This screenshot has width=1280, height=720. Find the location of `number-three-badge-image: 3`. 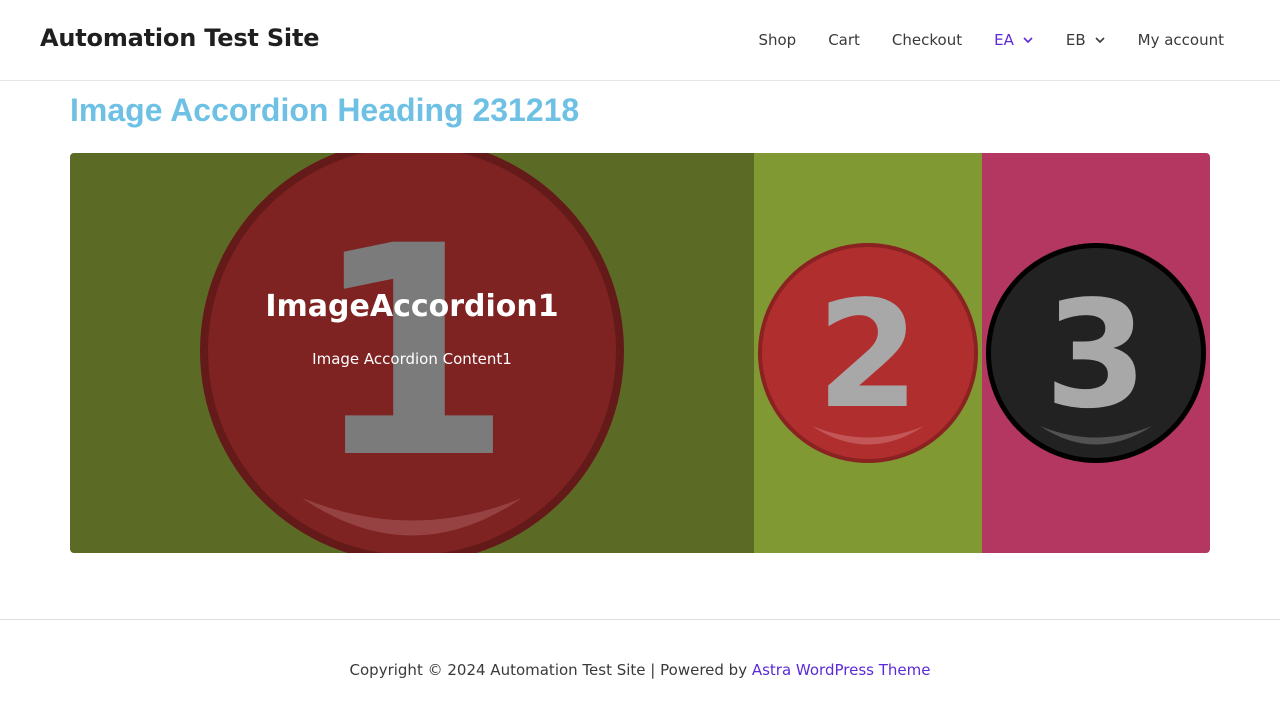

number-three-badge-image: 3 is located at coordinates (1096, 353).